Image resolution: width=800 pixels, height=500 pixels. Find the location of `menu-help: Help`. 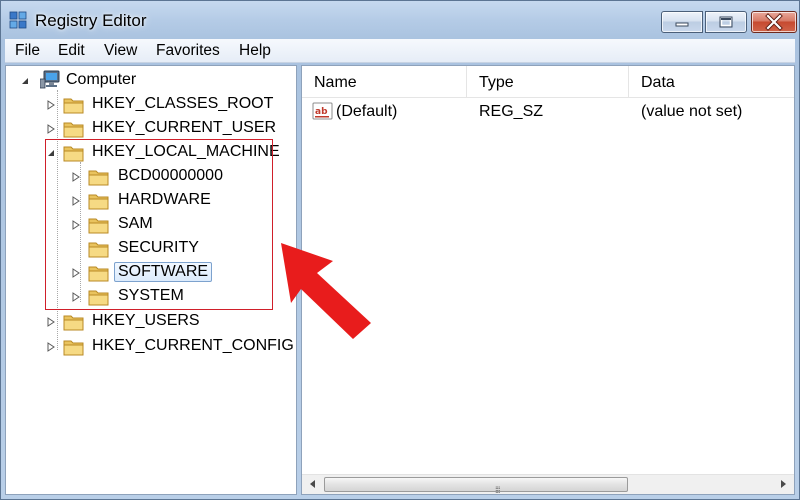

menu-help: Help is located at coordinates (255, 51).